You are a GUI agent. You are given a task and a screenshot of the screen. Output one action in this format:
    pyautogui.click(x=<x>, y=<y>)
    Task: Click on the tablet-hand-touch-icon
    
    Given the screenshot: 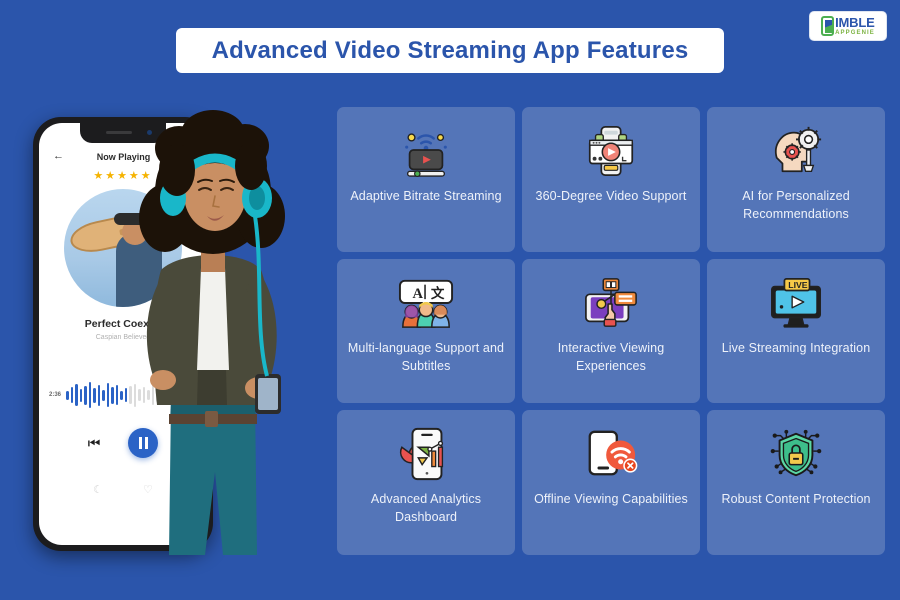 What is the action you would take?
    pyautogui.click(x=611, y=303)
    